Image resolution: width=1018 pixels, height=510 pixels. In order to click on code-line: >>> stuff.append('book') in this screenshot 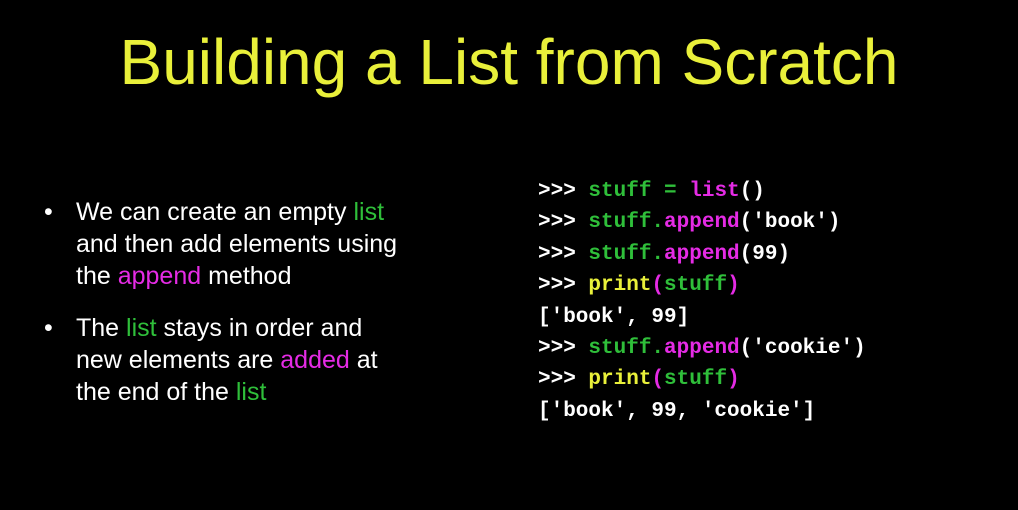, I will do `click(702, 222)`.